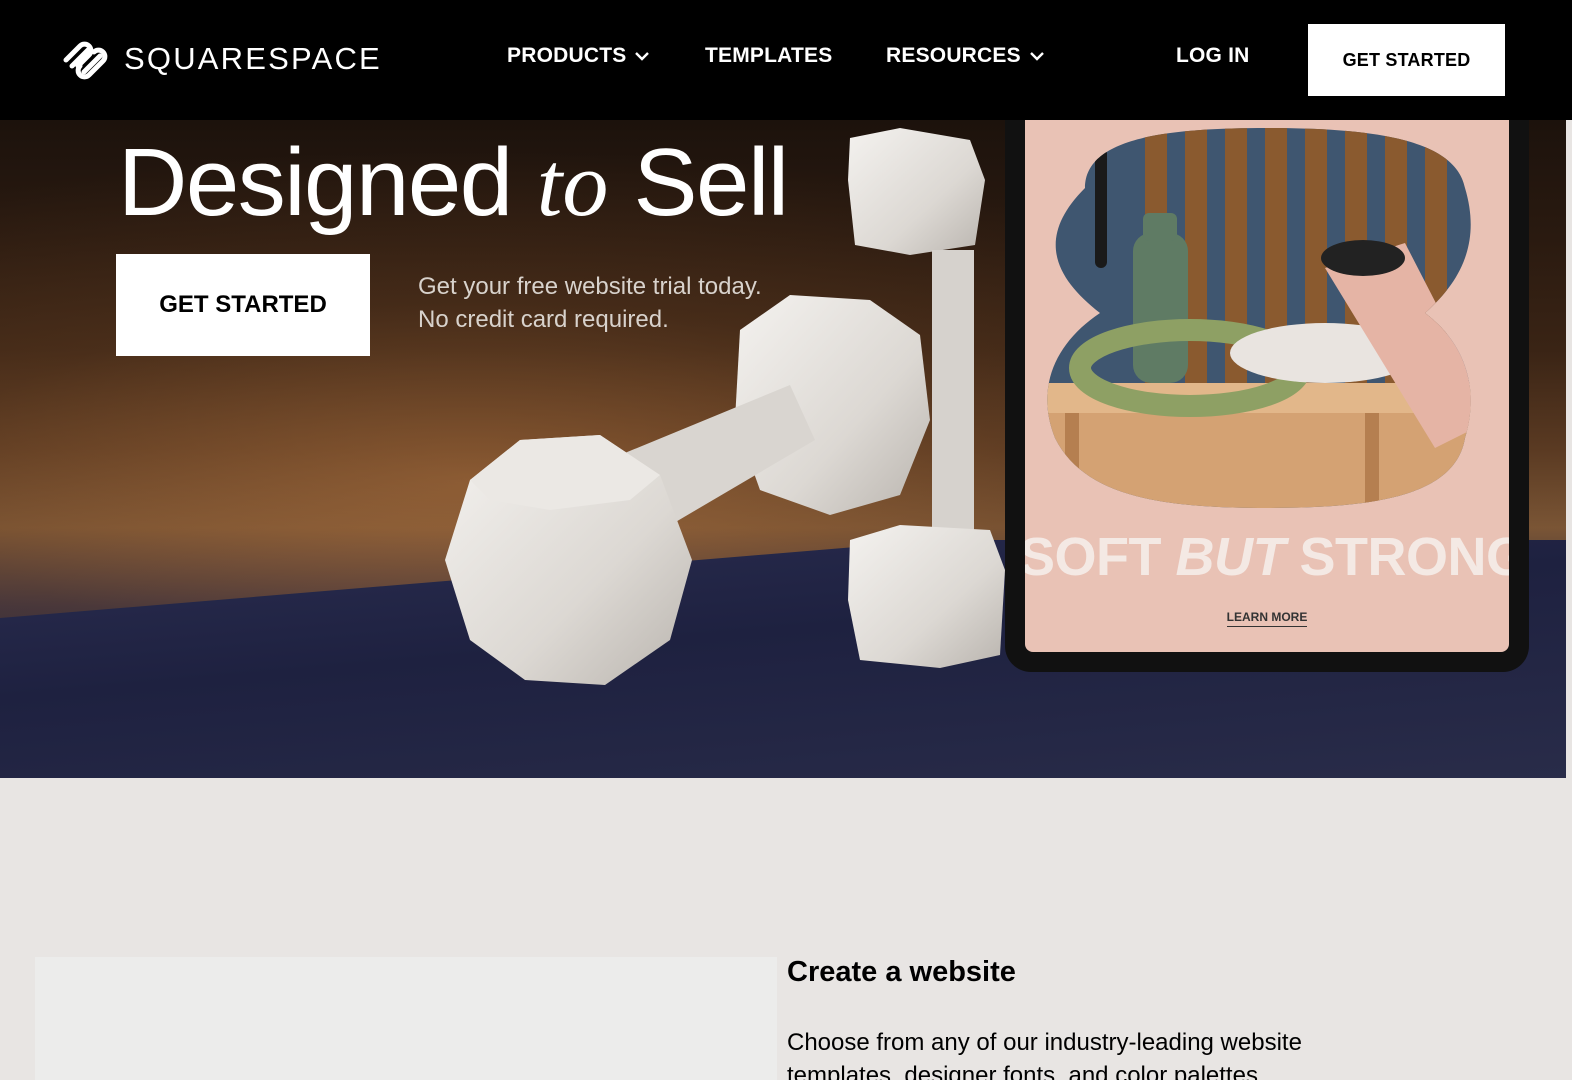 The width and height of the screenshot is (1572, 1080). Describe the element at coordinates (590, 286) in the screenshot. I see `hero-subtitle-line1: Get your free website trial today.` at that location.